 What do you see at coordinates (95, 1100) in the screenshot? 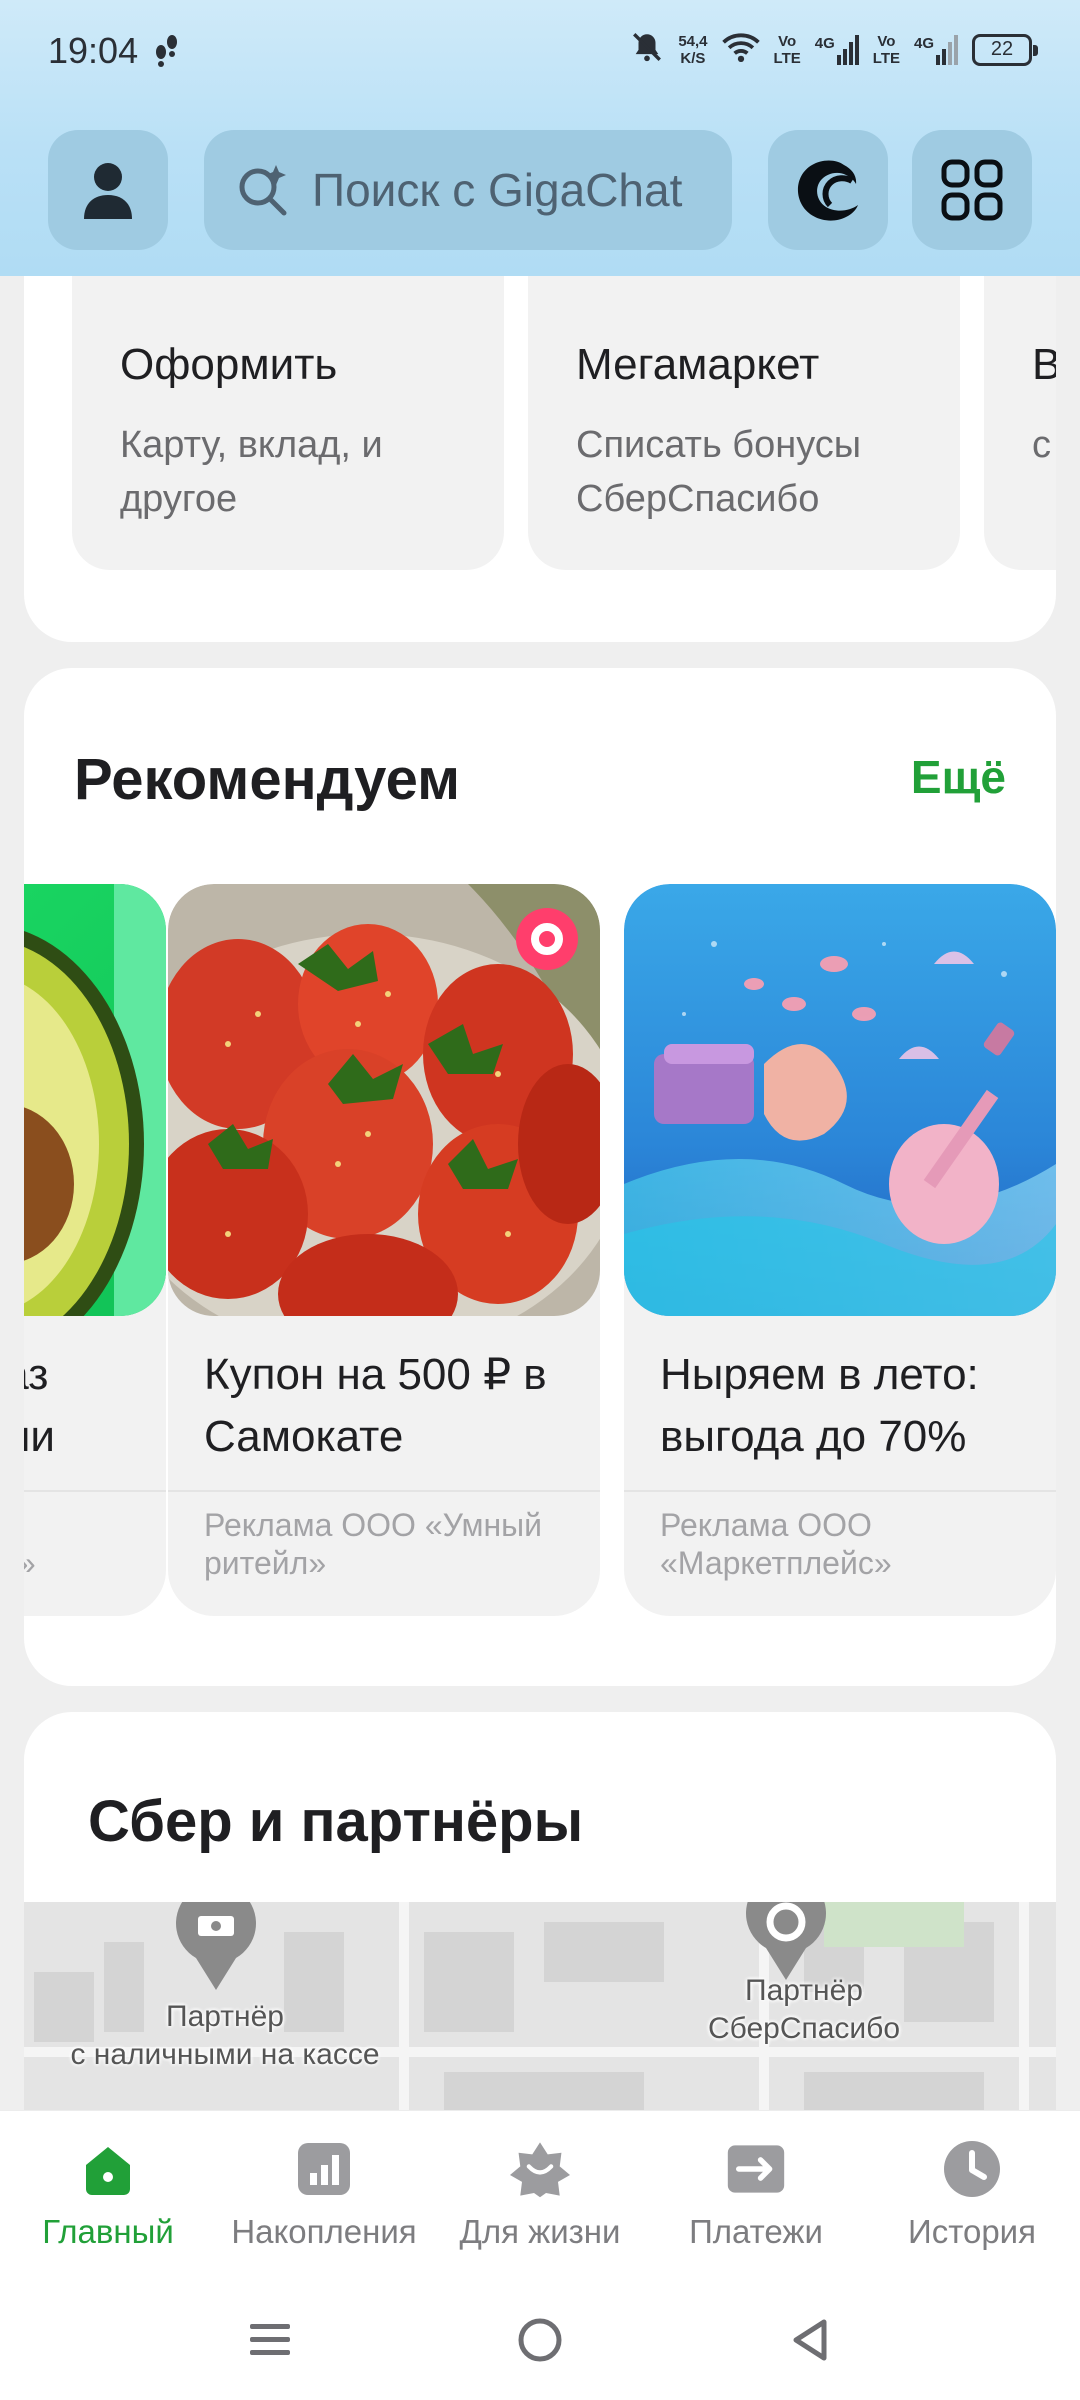
I see `promo-image-avocado` at bounding box center [95, 1100].